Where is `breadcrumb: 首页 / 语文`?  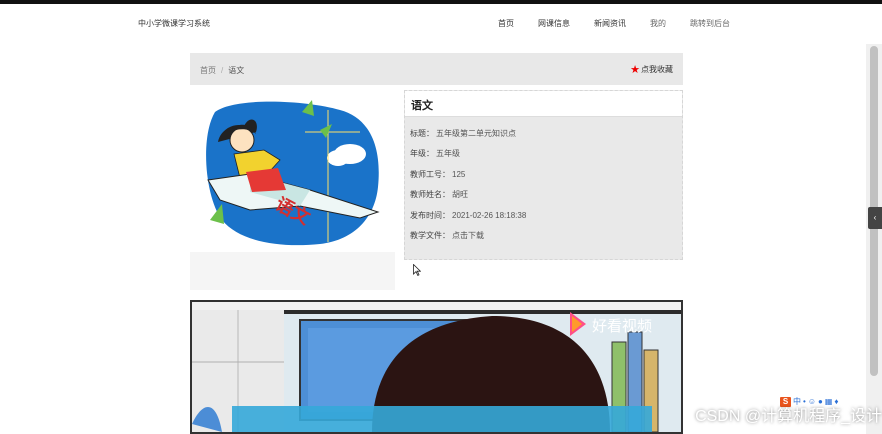 breadcrumb: 首页 / 语文 is located at coordinates (222, 70).